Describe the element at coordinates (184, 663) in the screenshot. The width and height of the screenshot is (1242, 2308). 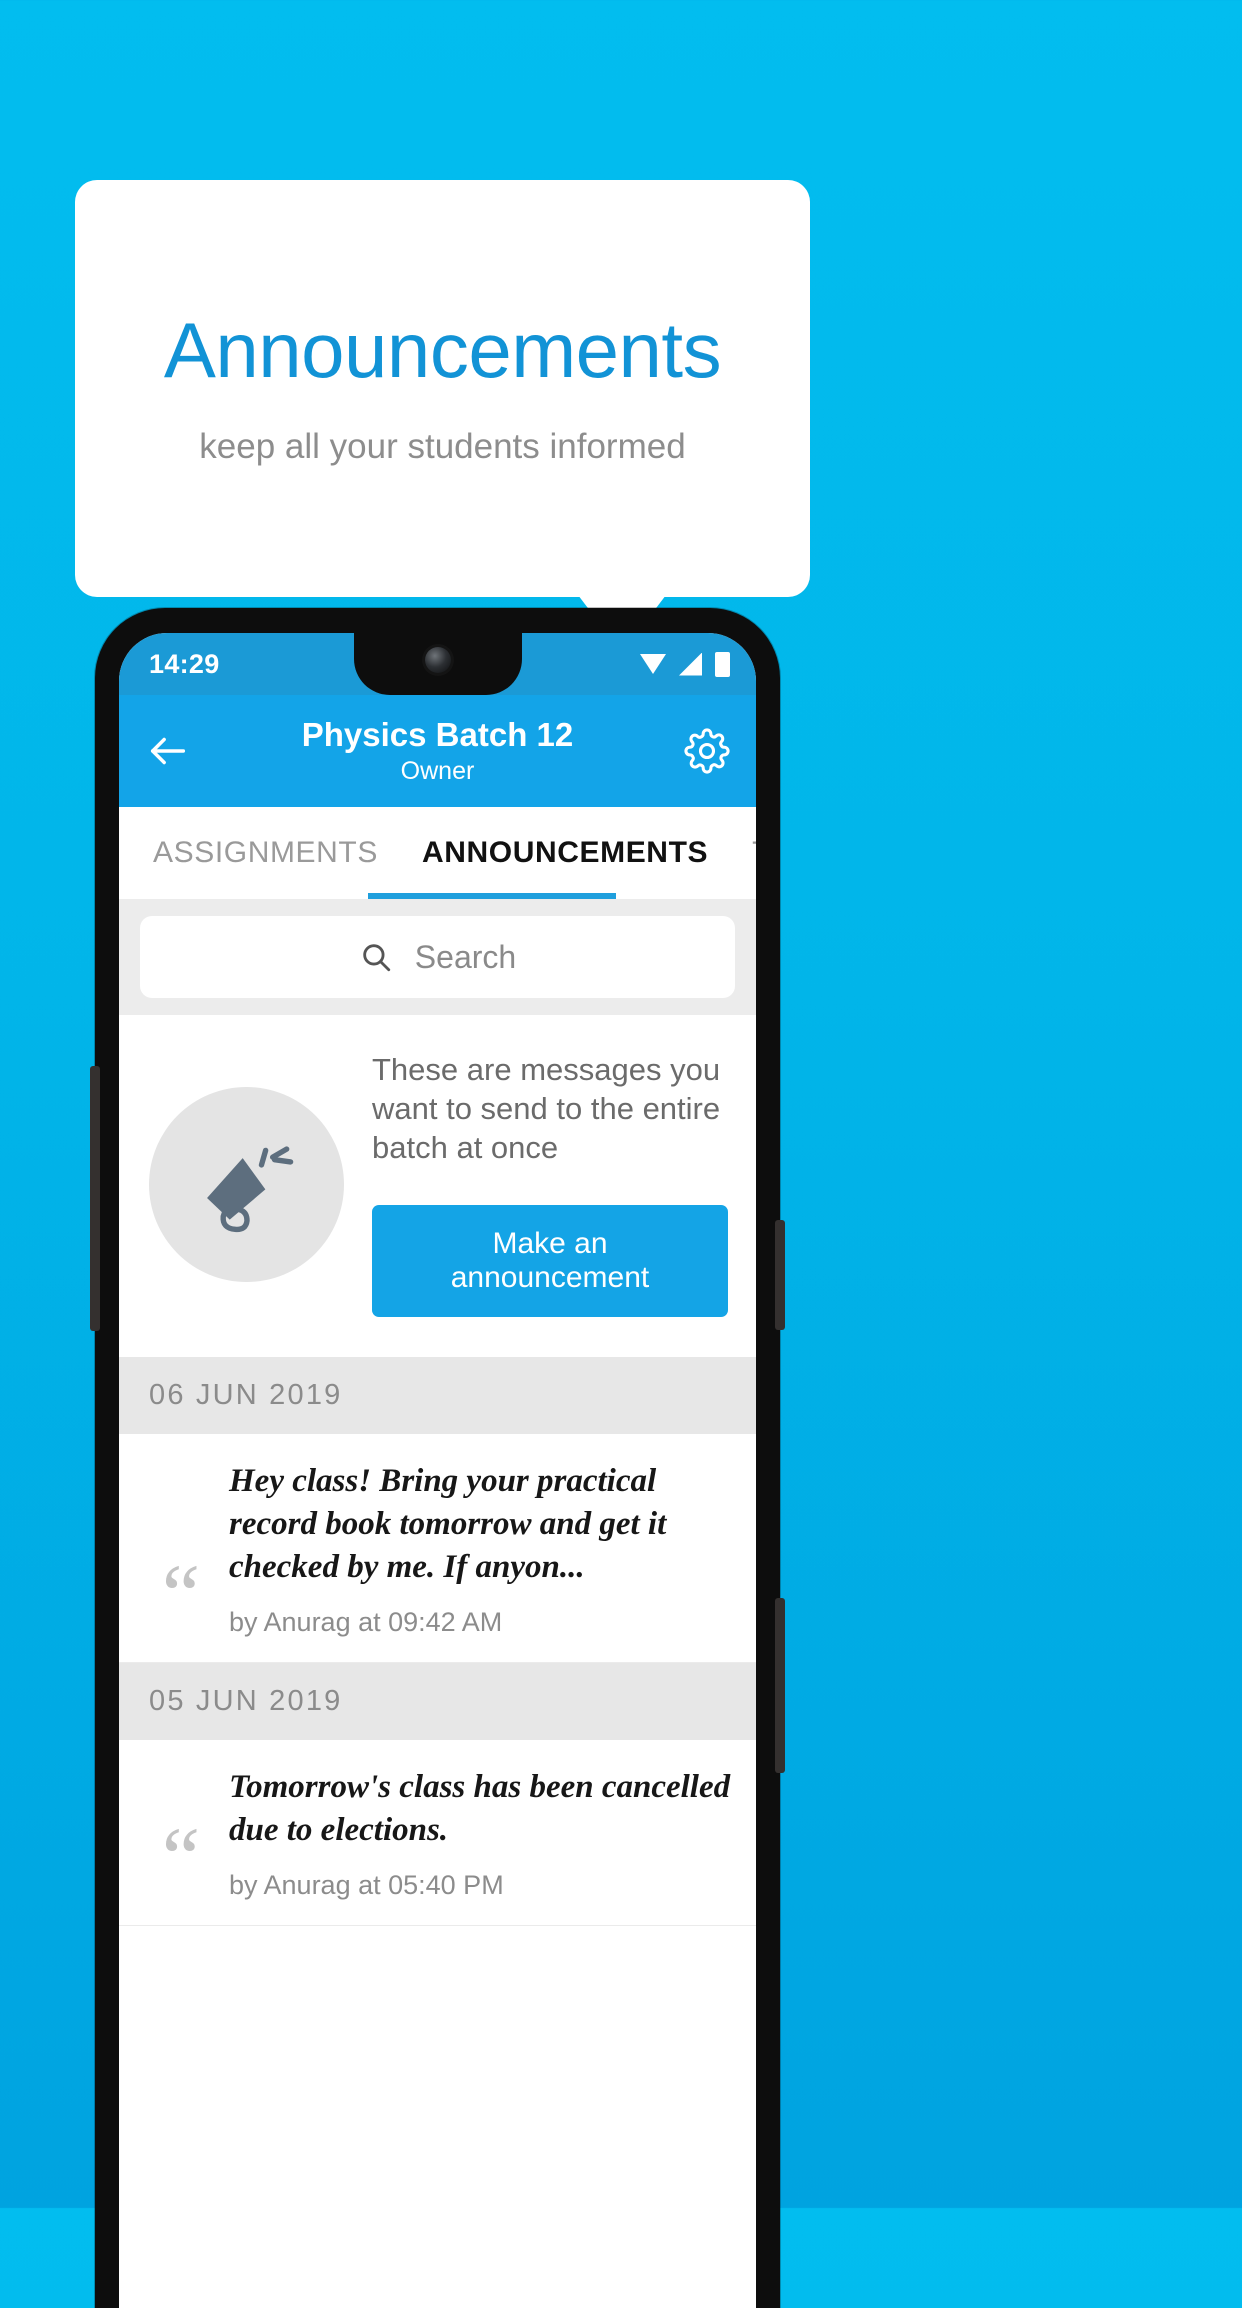
I see `status-bar-time: 14:29` at that location.